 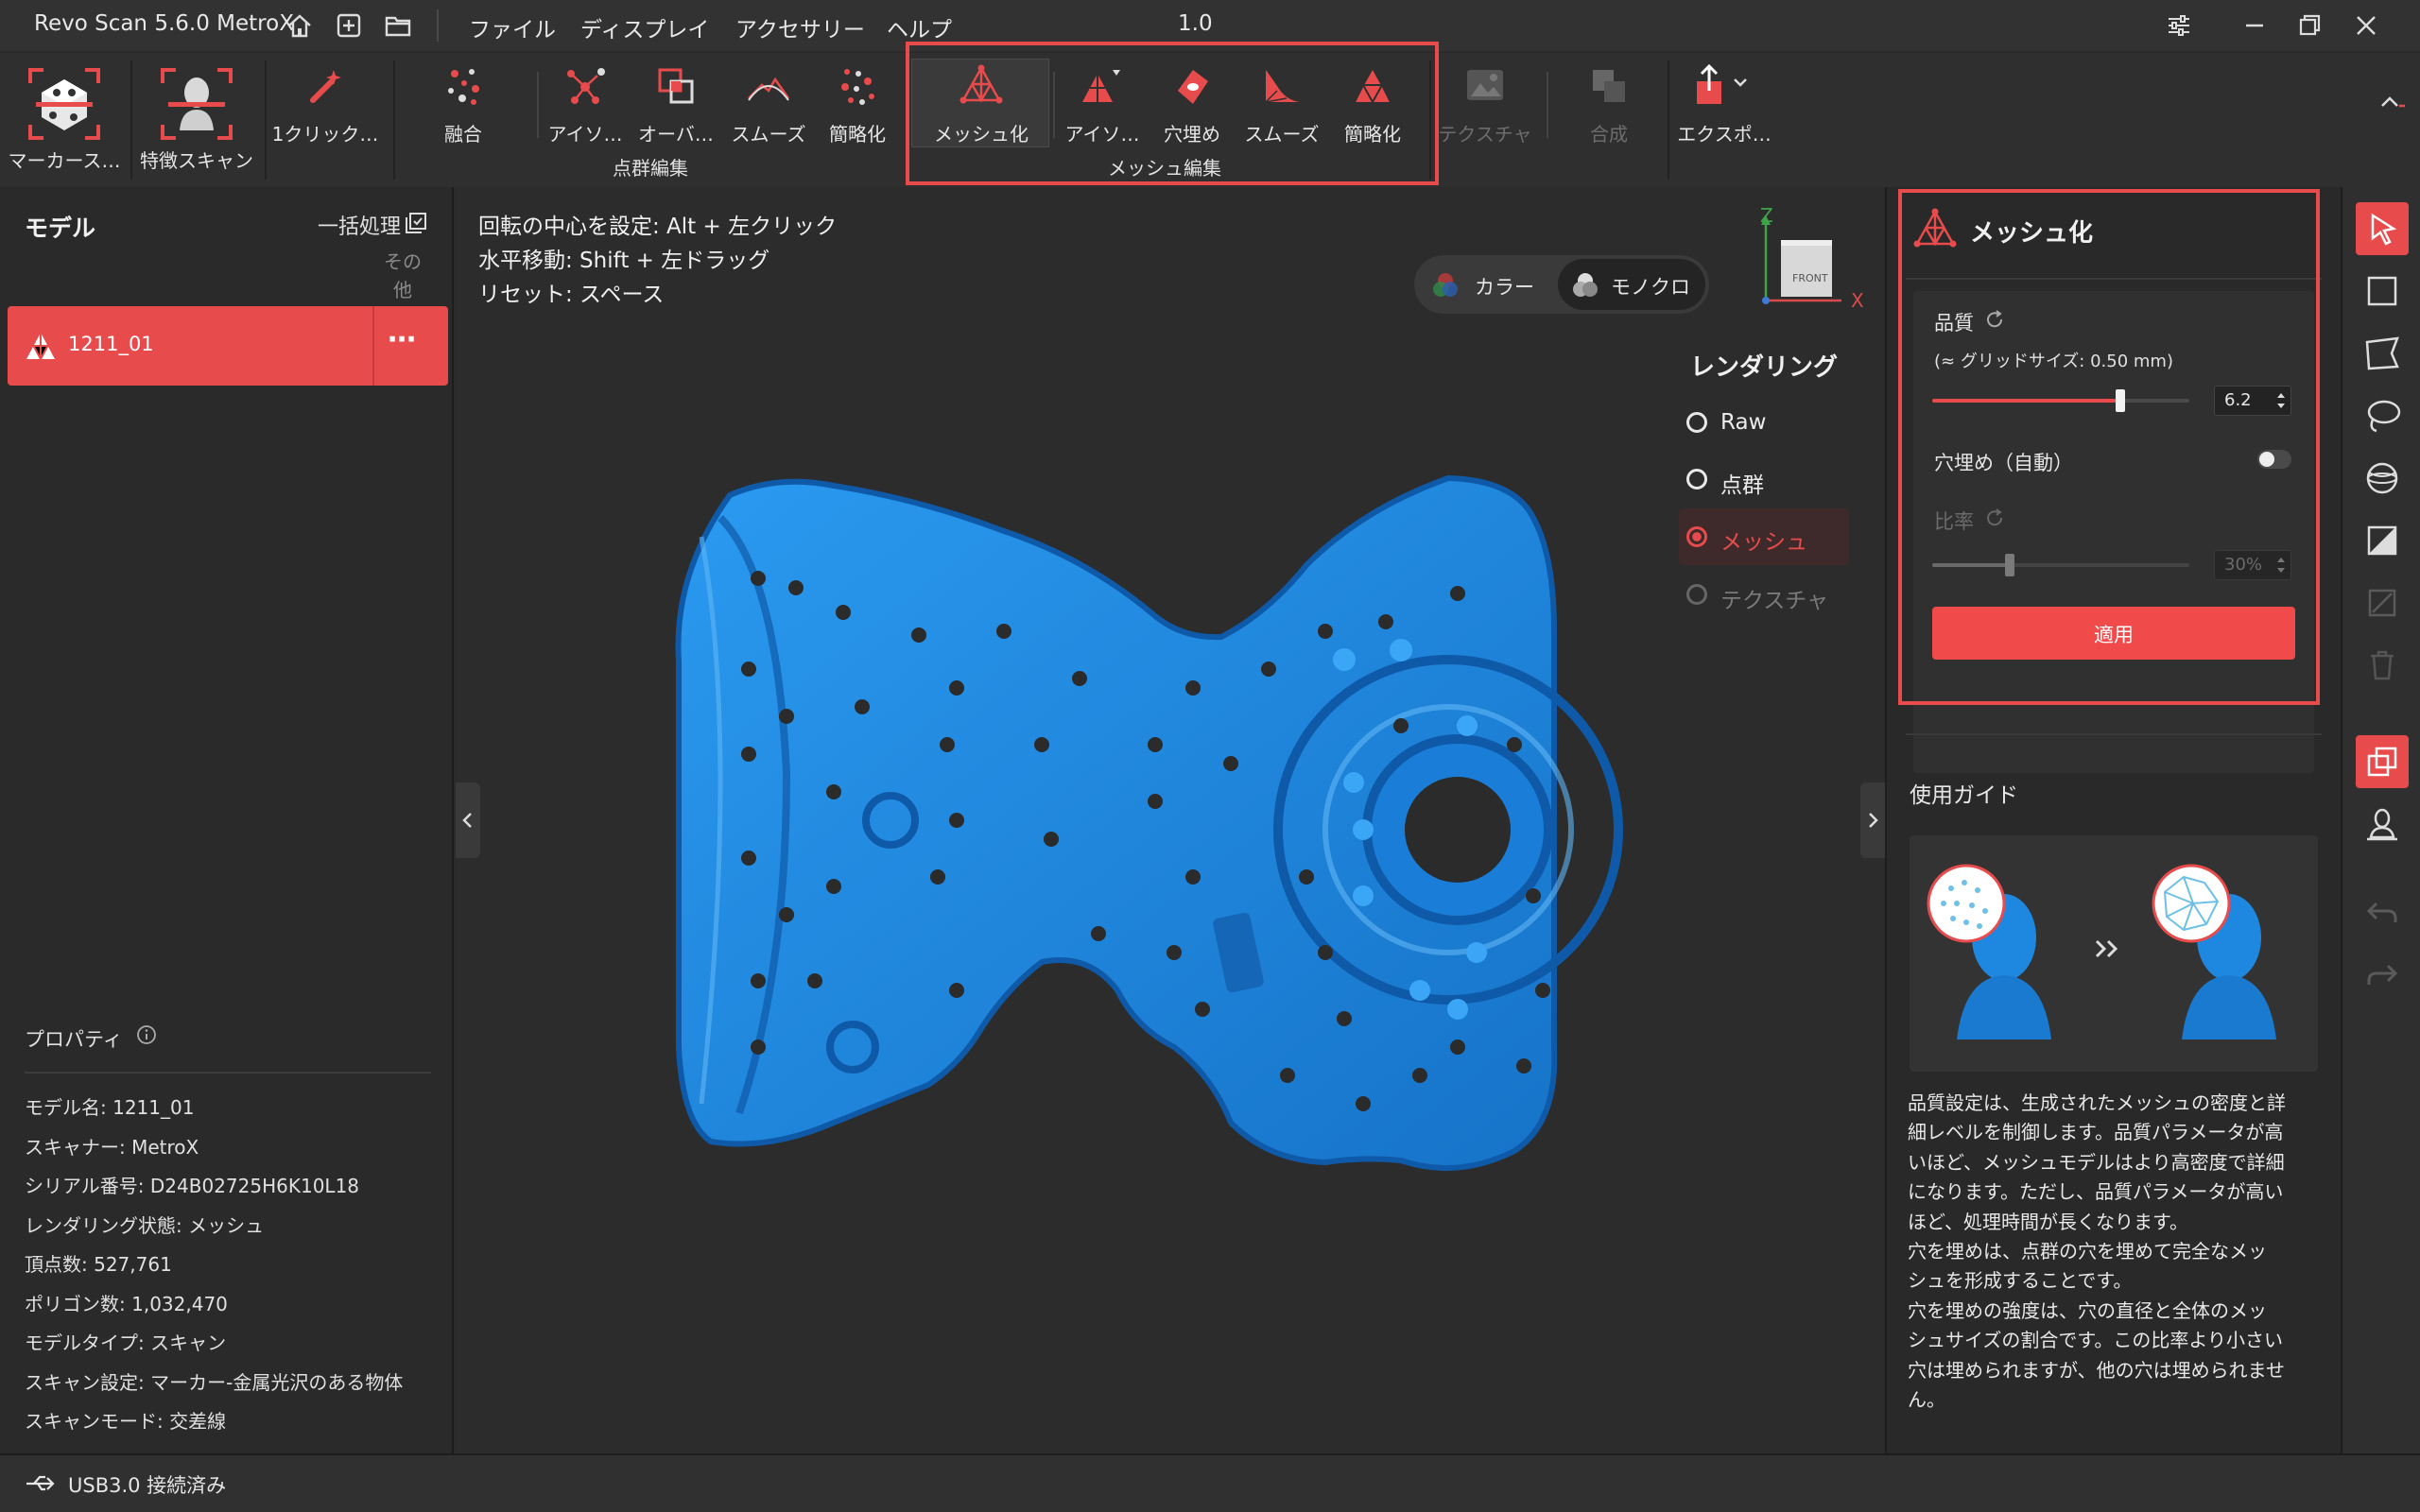 What do you see at coordinates (512, 27) in the screenshot?
I see `menu-file: ファイル` at bounding box center [512, 27].